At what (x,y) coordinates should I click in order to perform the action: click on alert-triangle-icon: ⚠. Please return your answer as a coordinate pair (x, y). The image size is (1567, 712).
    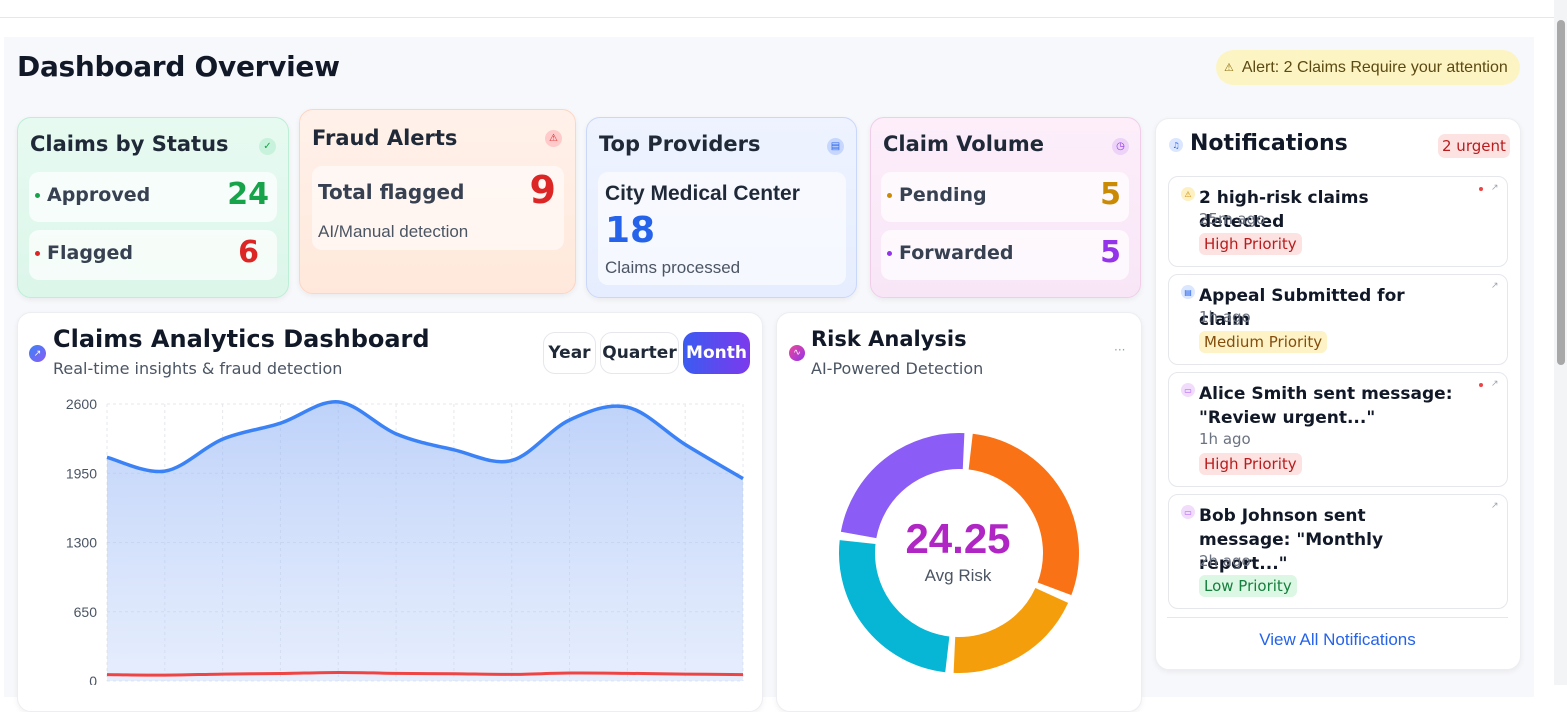
    Looking at the image, I should click on (553, 138).